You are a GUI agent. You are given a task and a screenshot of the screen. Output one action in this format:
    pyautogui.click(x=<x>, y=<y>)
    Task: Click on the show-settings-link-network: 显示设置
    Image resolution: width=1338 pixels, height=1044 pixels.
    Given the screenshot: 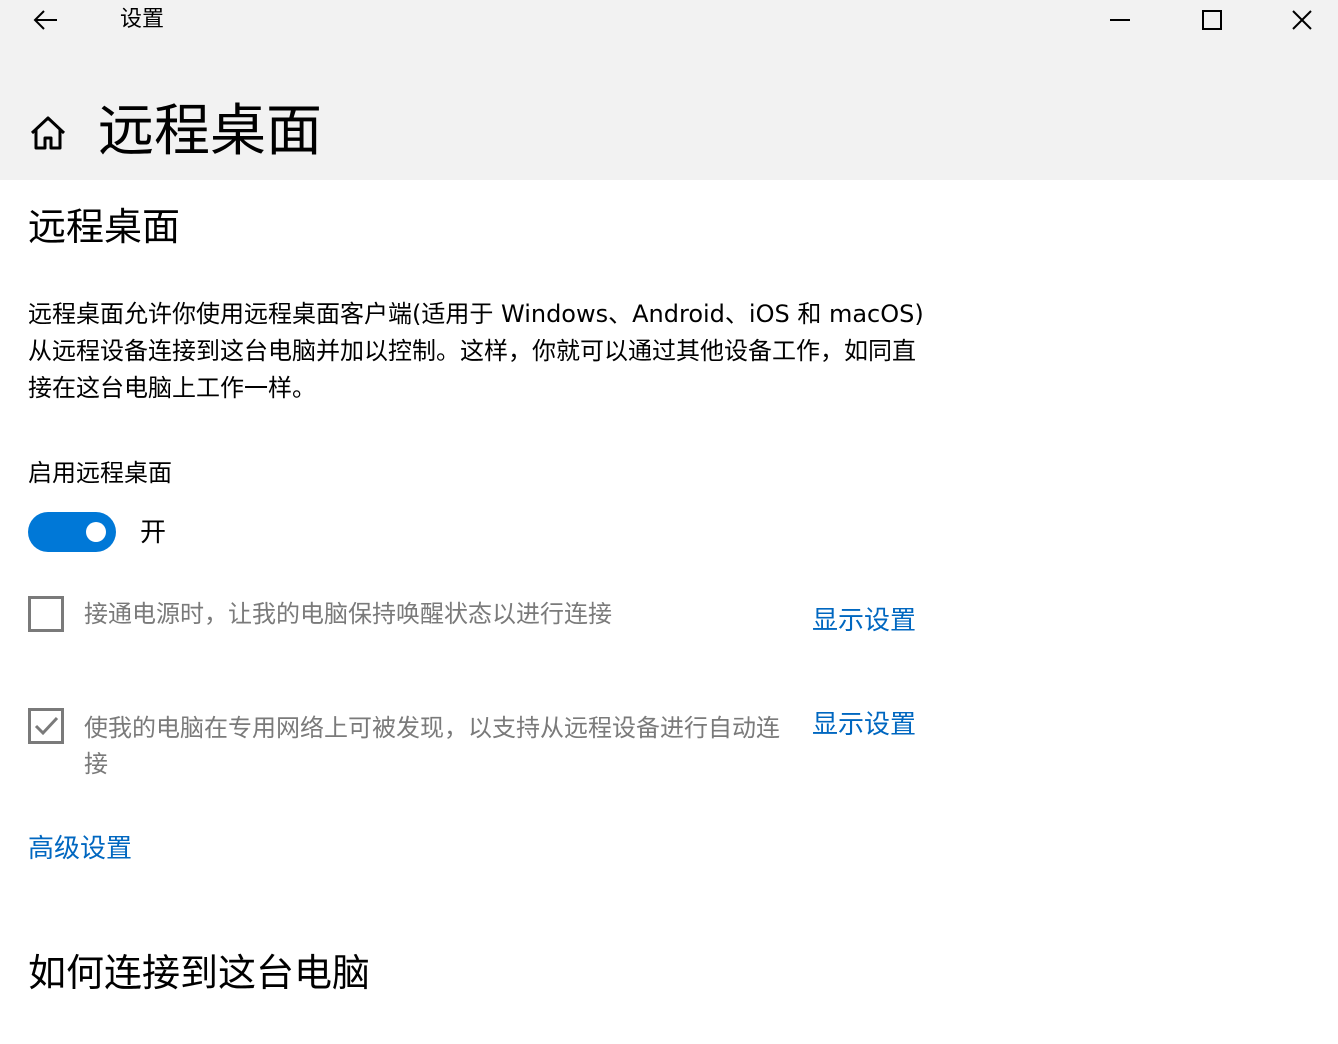 What is the action you would take?
    pyautogui.click(x=864, y=725)
    